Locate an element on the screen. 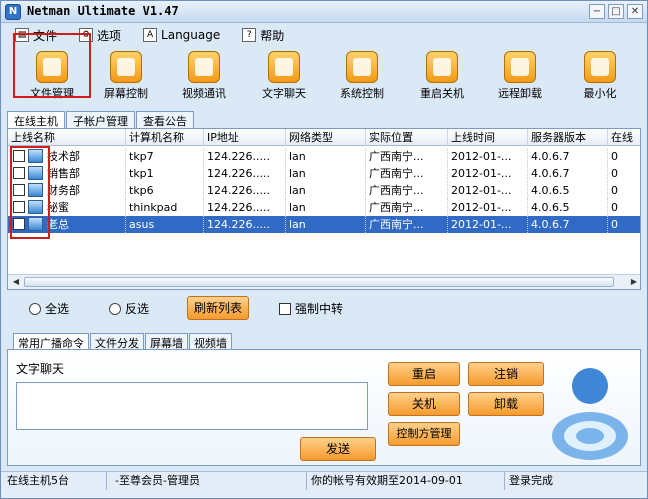  invert-select-radio: 反选 is located at coordinates (129, 308).